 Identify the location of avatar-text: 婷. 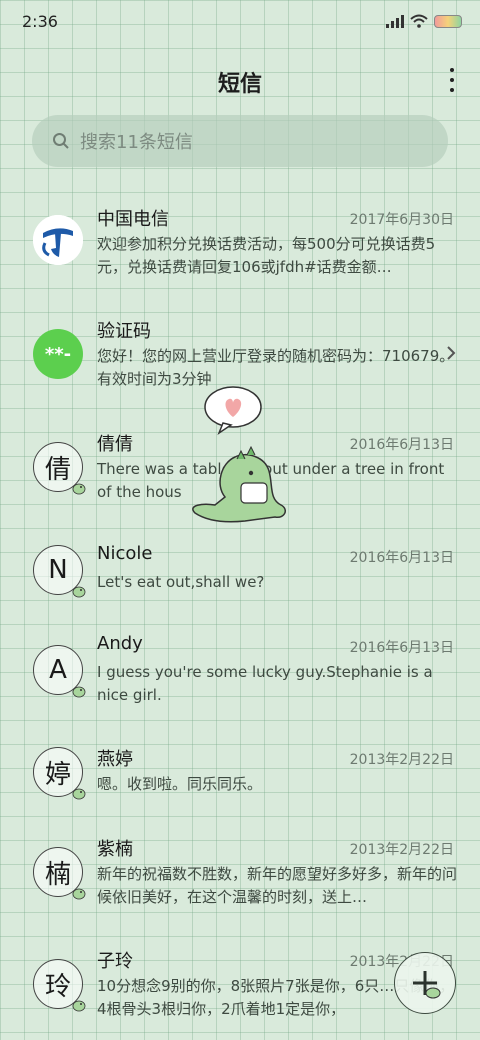
(57, 774).